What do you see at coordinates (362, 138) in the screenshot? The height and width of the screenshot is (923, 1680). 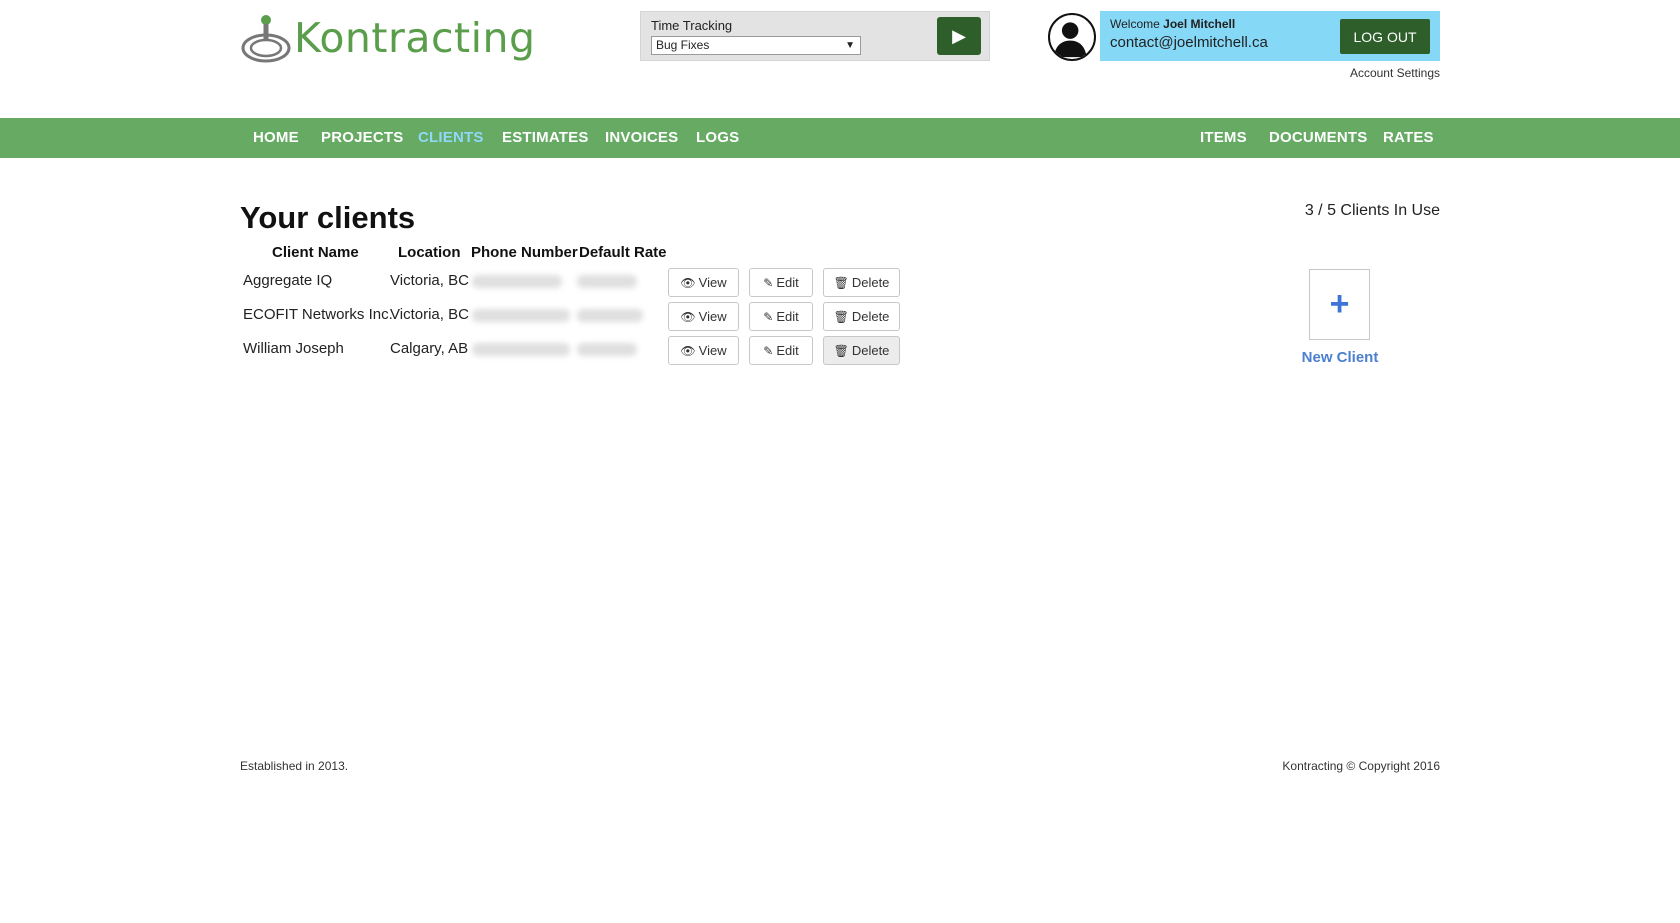 I see `nav-projects: PROJECTS` at bounding box center [362, 138].